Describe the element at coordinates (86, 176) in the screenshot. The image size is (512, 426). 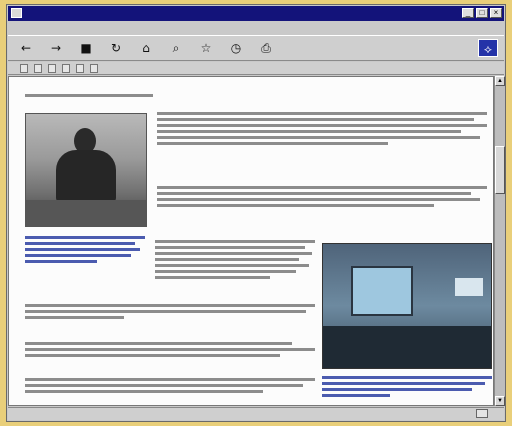
I see `photo-figure-body` at that location.